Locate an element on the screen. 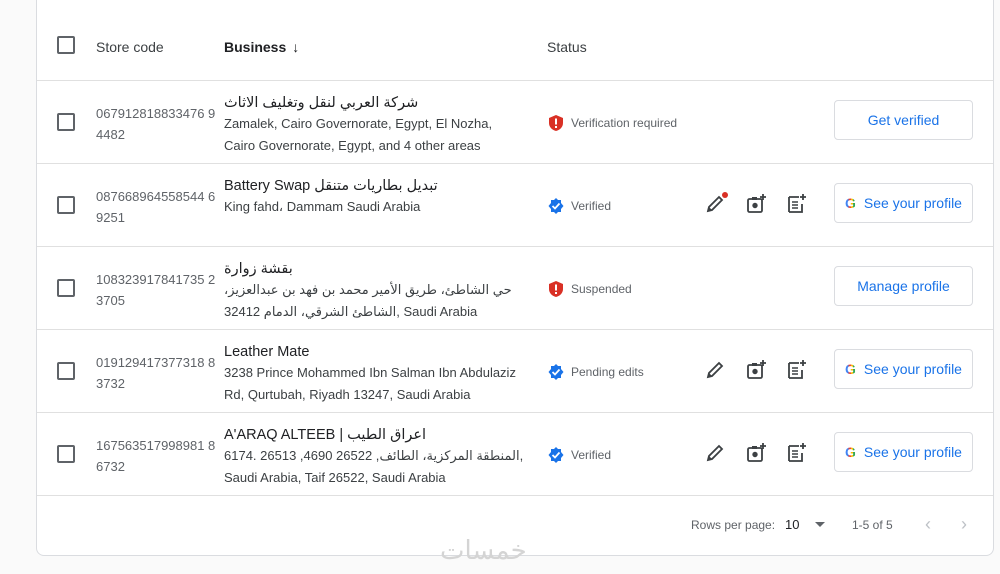  business-address: King fahd، Dammam Saudi Arabia is located at coordinates (322, 206).